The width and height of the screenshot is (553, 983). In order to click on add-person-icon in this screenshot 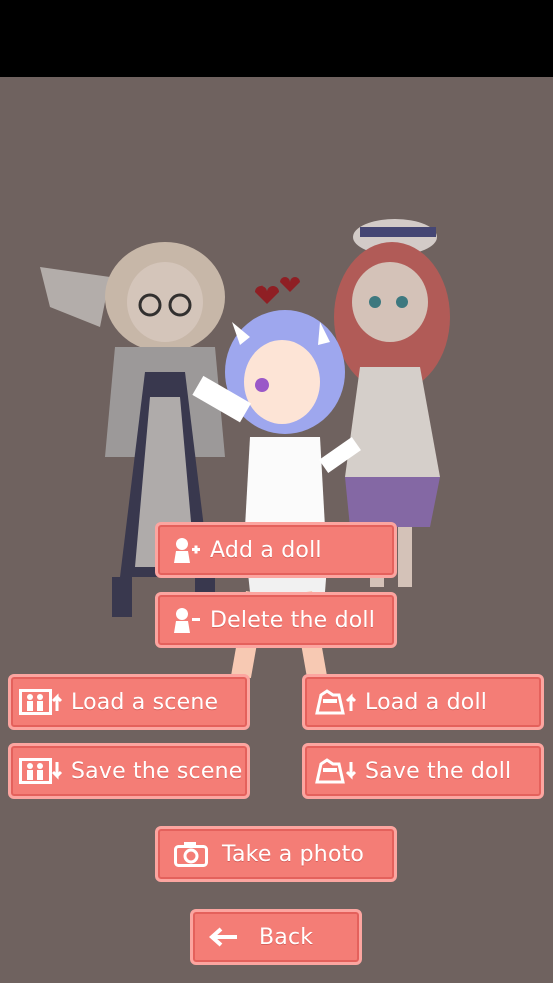, I will do `click(187, 550)`.